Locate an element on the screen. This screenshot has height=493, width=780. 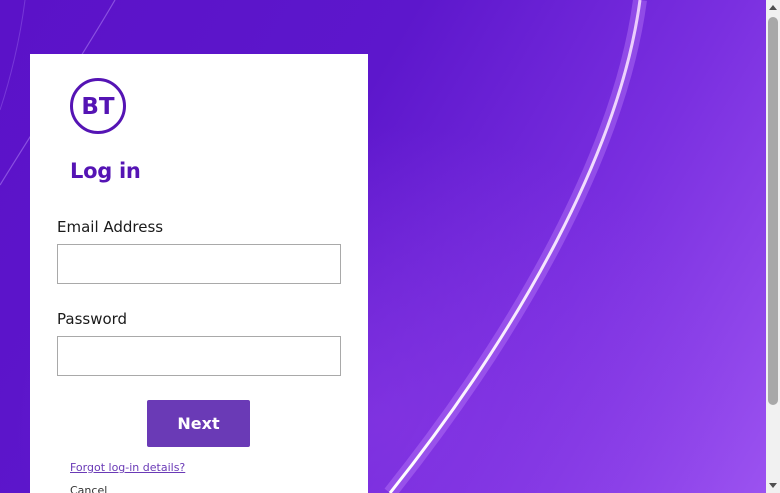
password-field is located at coordinates (199, 356).